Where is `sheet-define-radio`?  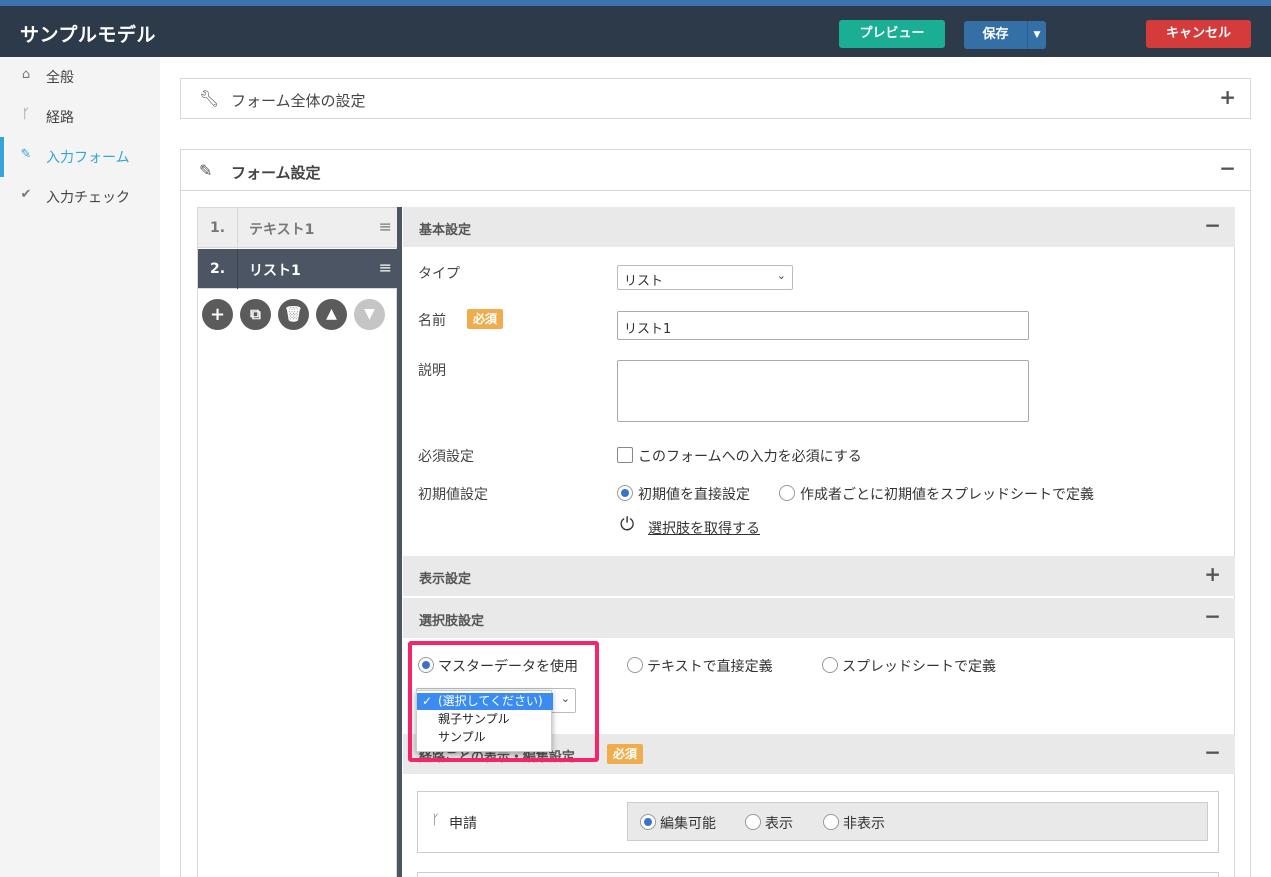 sheet-define-radio is located at coordinates (830, 665).